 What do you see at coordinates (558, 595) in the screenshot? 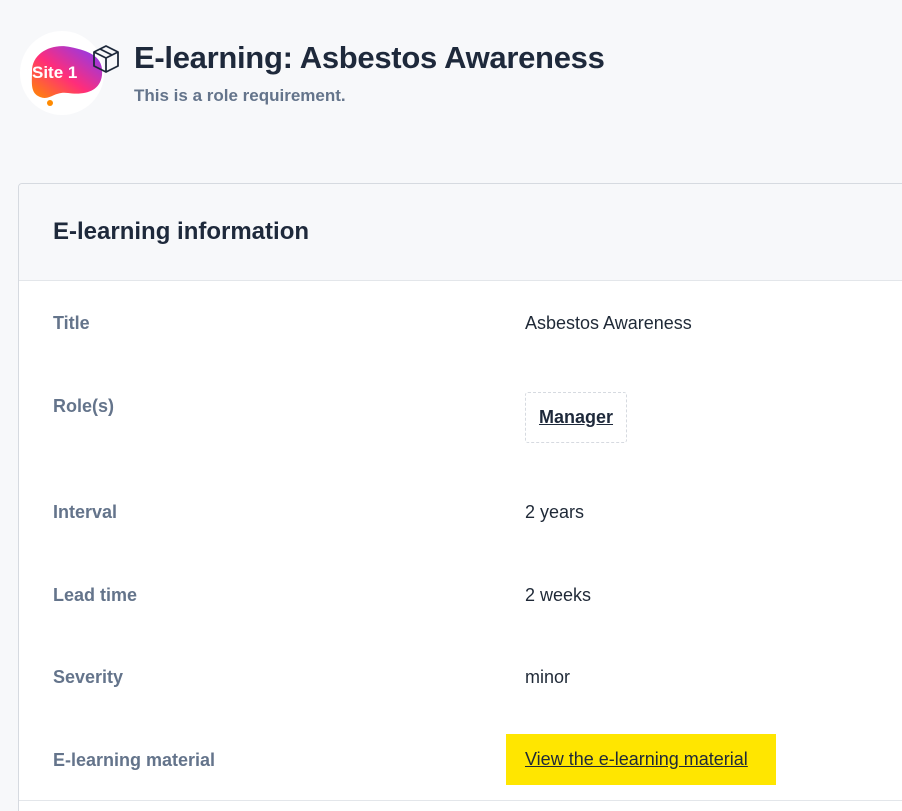
I see `value-lead-time: 2 weeks` at bounding box center [558, 595].